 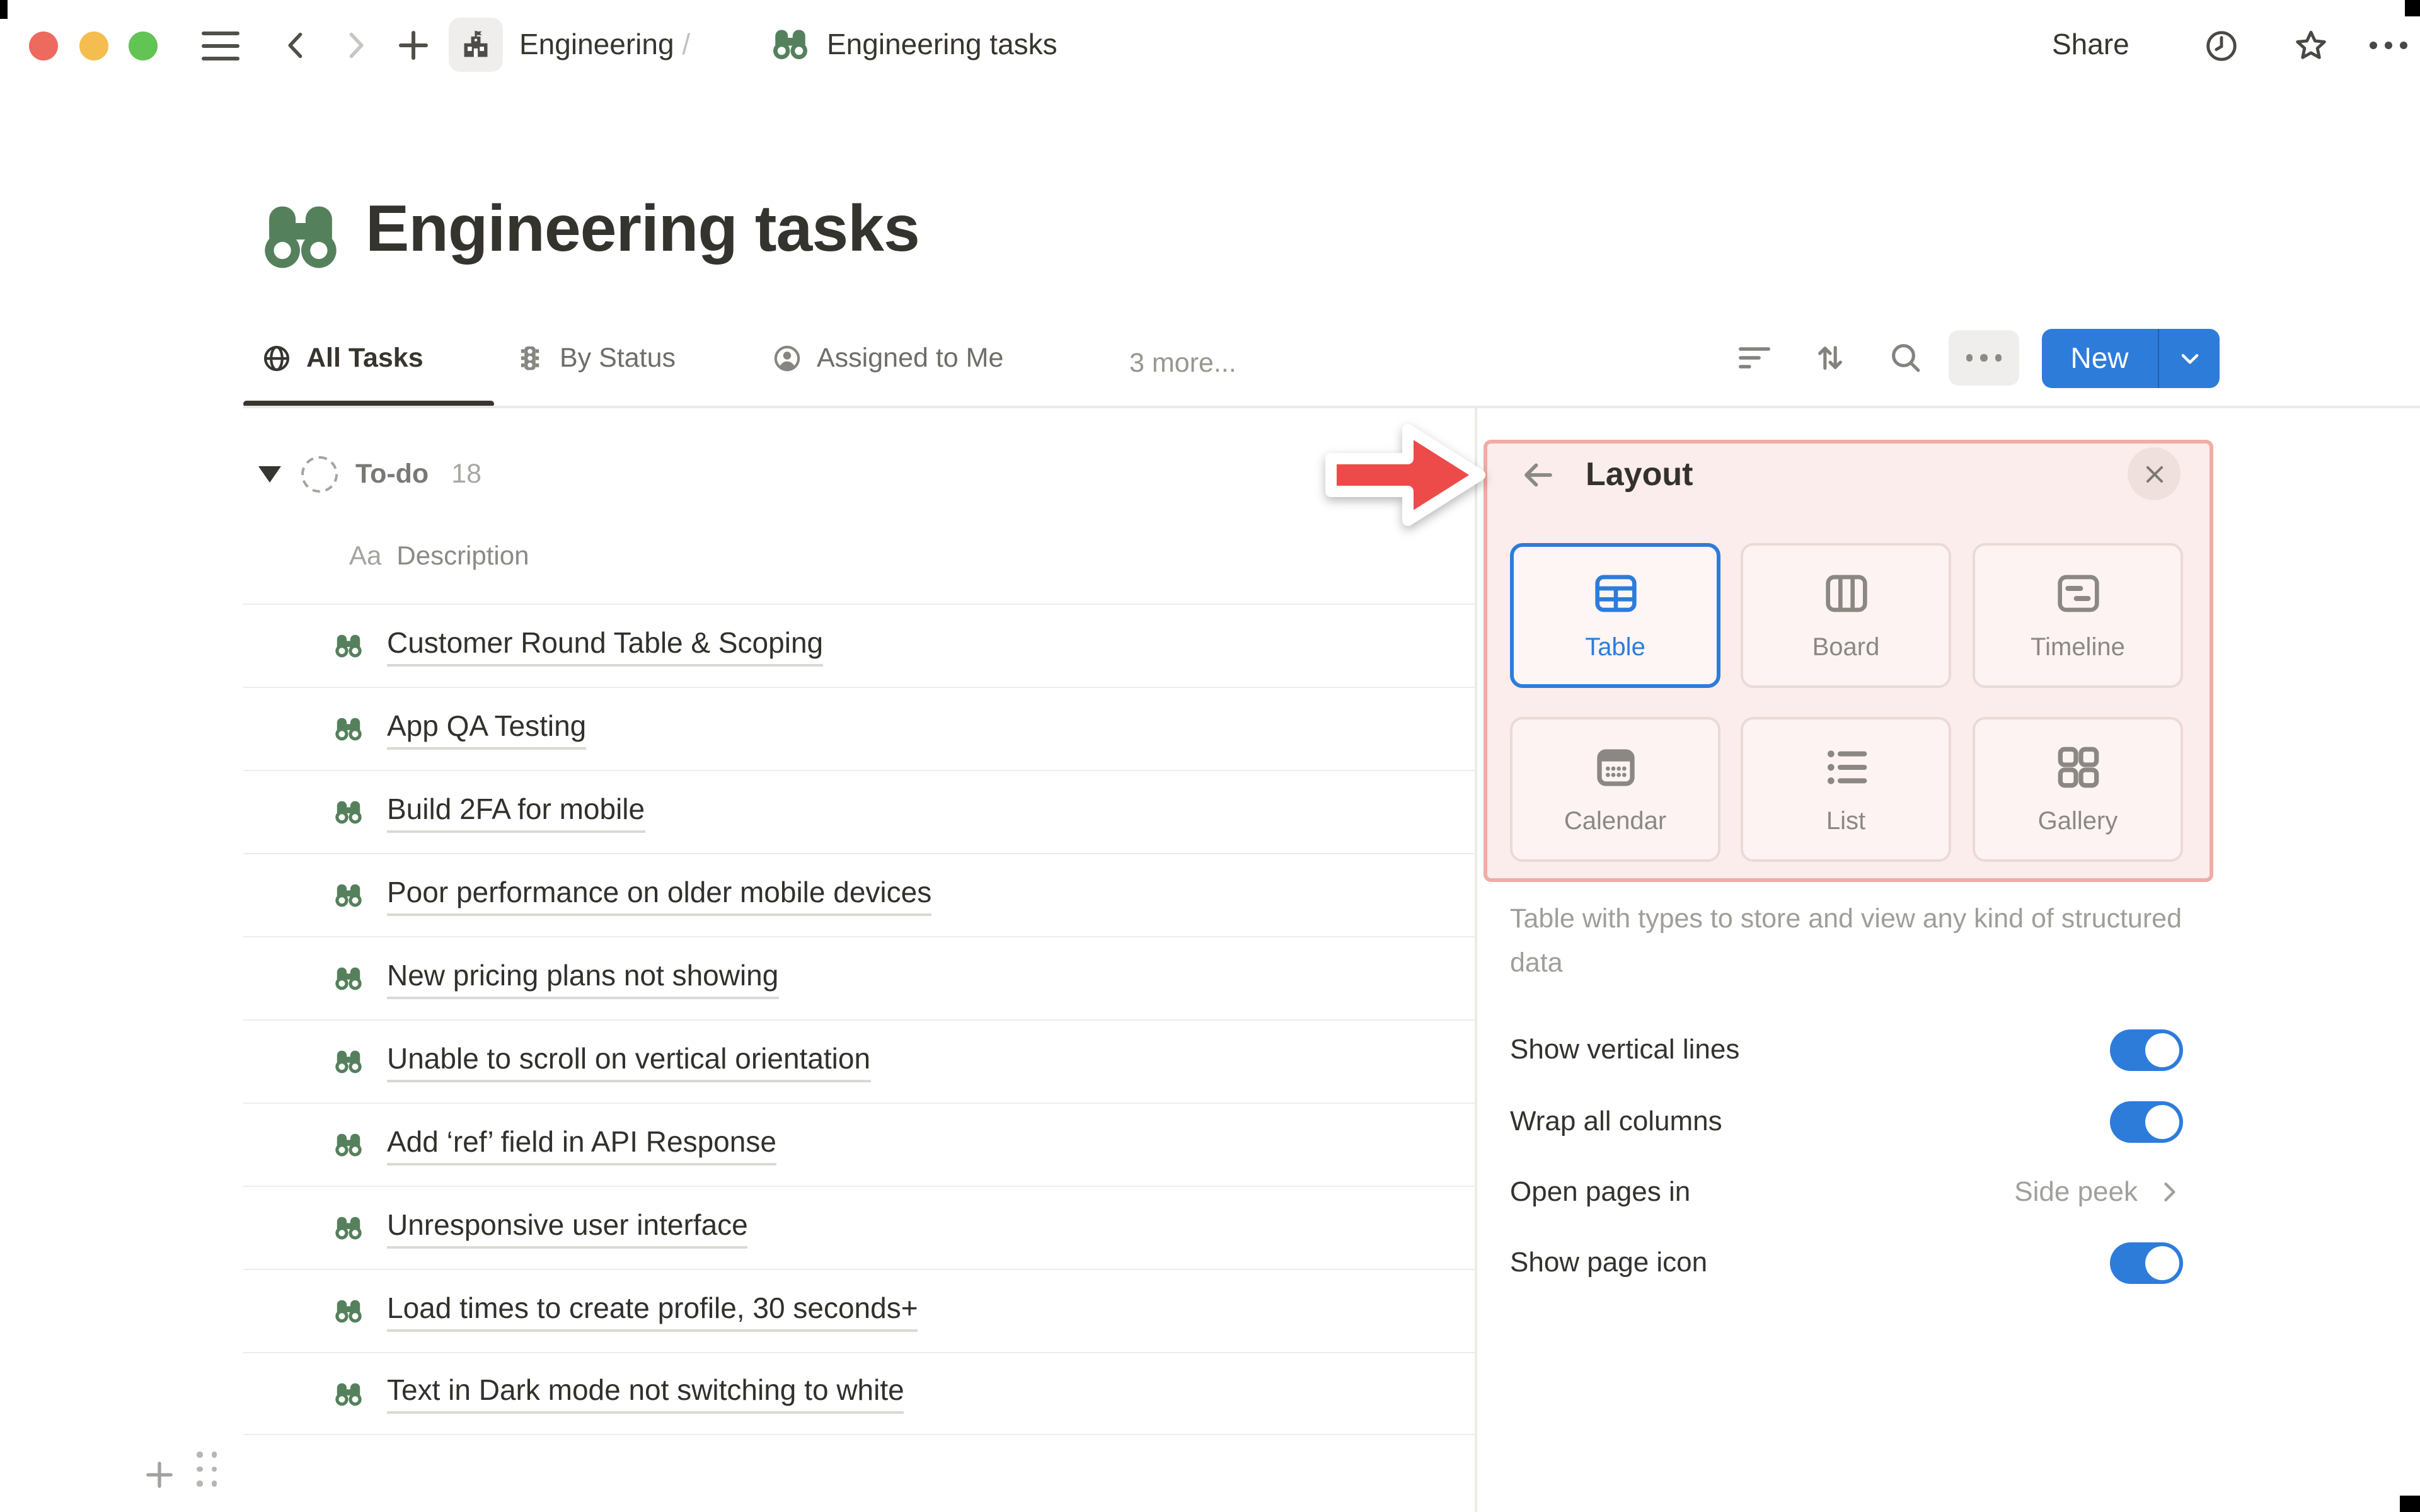 What do you see at coordinates (942, 45) in the screenshot?
I see `breadcrumb-page: Engineering tasks` at bounding box center [942, 45].